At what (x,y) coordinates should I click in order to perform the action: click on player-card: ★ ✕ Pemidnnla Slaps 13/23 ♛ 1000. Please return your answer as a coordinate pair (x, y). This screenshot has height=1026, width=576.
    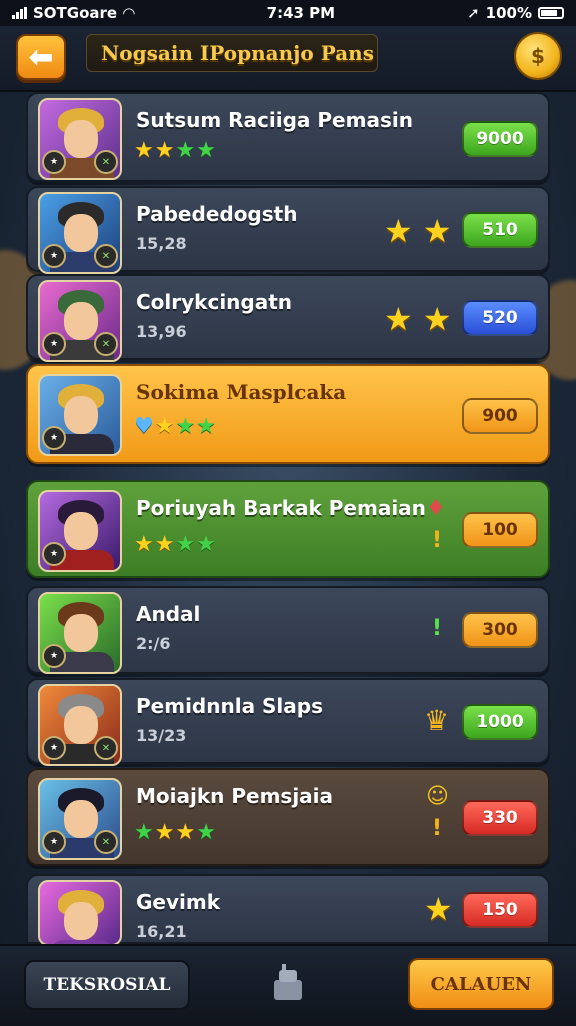
    Looking at the image, I should click on (288, 722).